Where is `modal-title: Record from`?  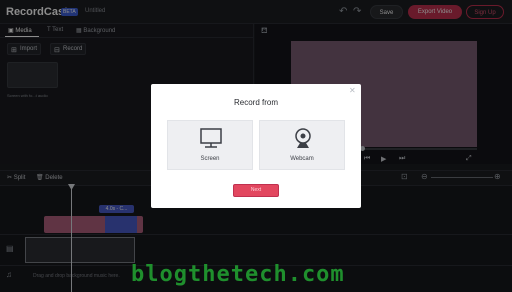 modal-title: Record from is located at coordinates (255, 102).